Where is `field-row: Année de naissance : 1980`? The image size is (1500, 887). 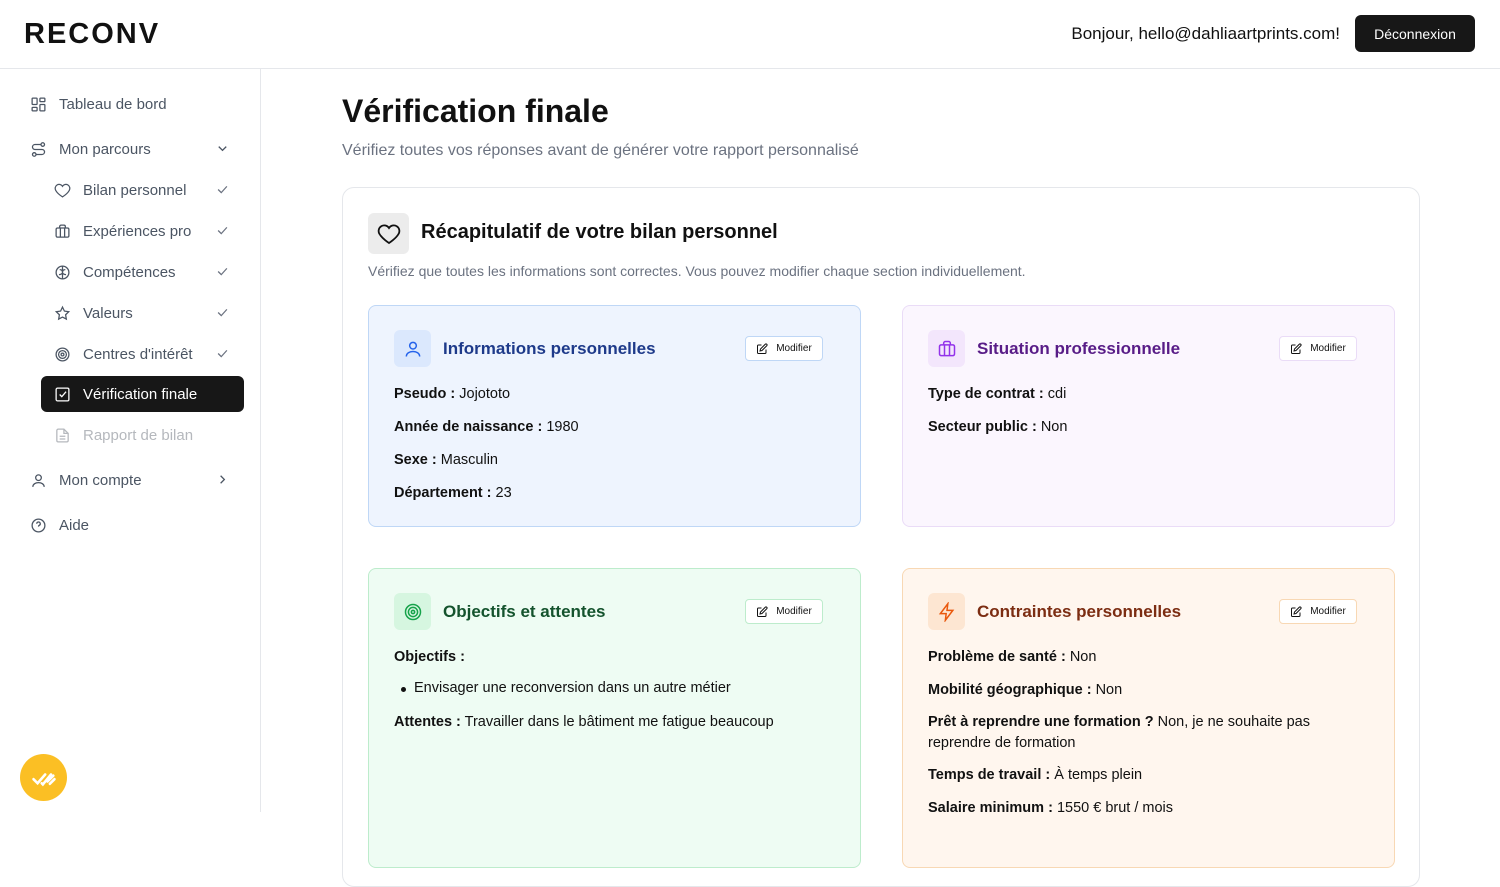
field-row: Année de naissance : 1980 is located at coordinates (486, 427).